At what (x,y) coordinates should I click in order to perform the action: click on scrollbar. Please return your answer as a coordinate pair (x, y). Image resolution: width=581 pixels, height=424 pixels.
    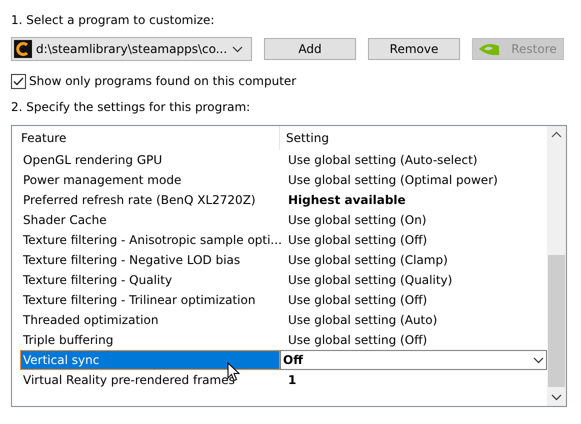
    Looking at the image, I should click on (556, 266).